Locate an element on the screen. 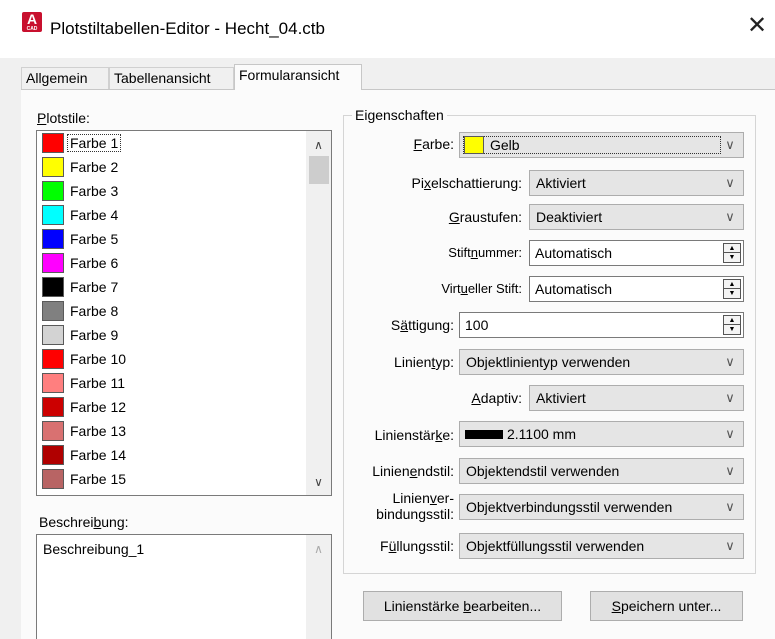 This screenshot has width=775, height=639. fuellungsstil-value: Objektfüllungsstil verwenden is located at coordinates (555, 546).